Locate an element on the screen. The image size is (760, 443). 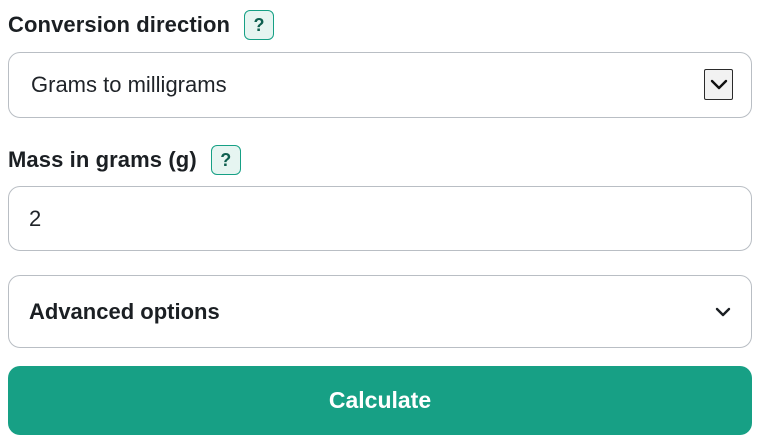
conversion-direction-select: Grams to milligrams is located at coordinates (380, 85).